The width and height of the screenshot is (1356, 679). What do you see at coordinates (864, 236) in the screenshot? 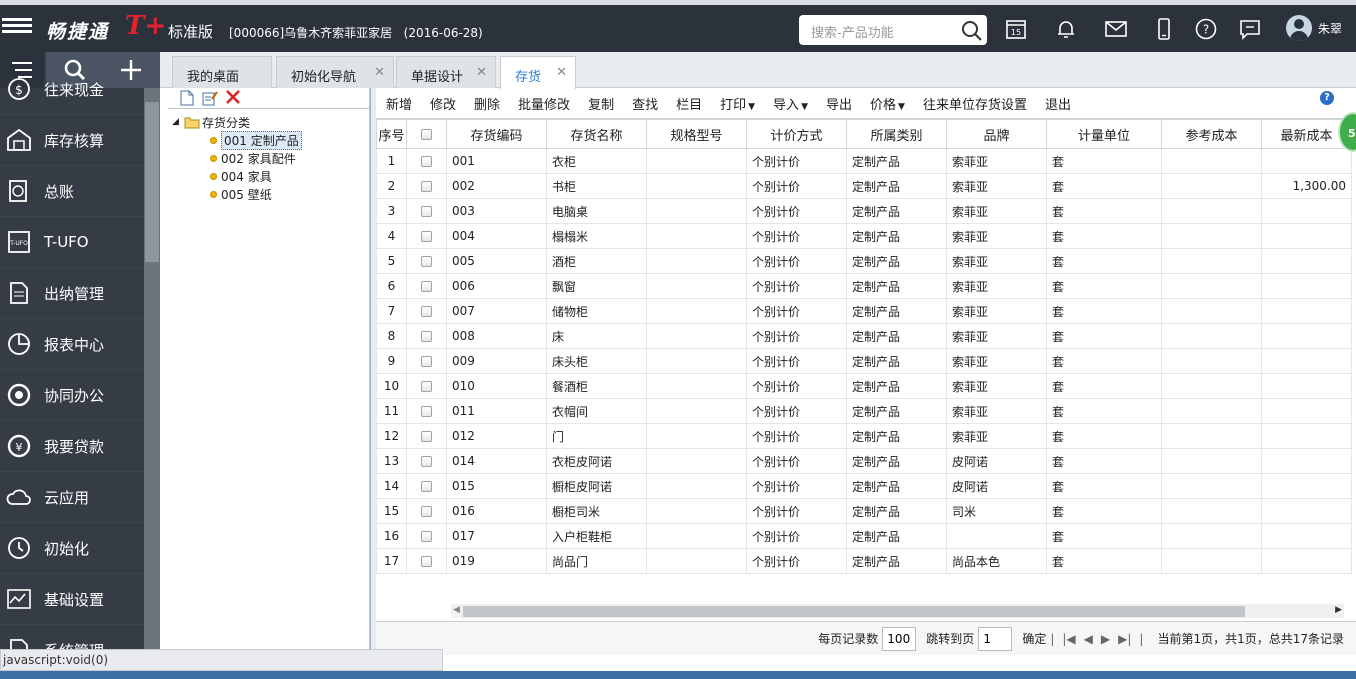
I see `table-row: 4 004 榻榻米 个别计价 定制产品 索菲亚套` at bounding box center [864, 236].